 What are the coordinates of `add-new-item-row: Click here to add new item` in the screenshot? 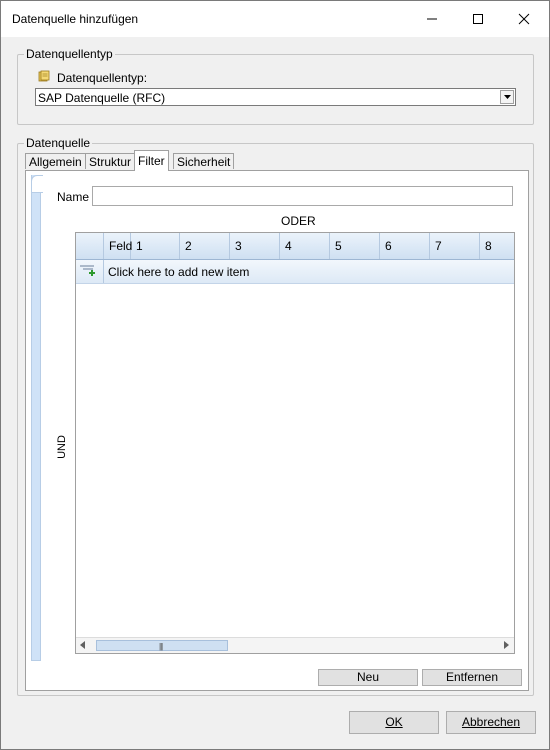 It's located at (295, 272).